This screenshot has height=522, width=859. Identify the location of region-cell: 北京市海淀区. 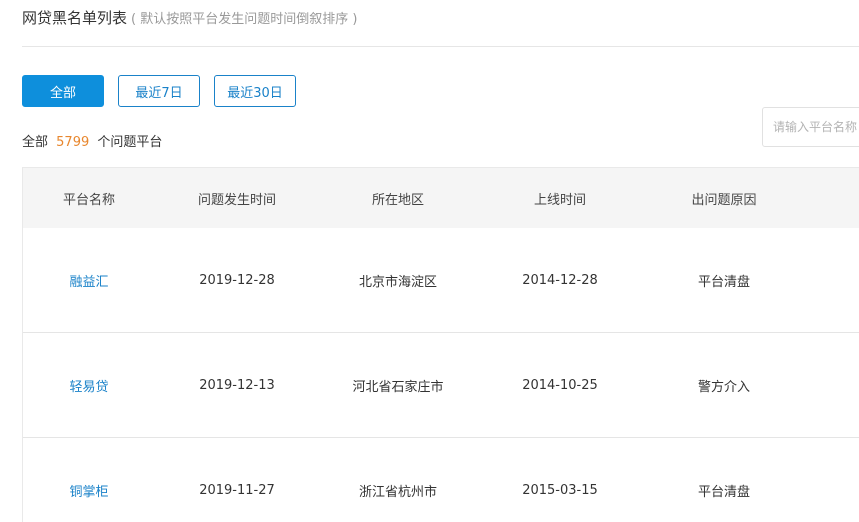
(397, 282).